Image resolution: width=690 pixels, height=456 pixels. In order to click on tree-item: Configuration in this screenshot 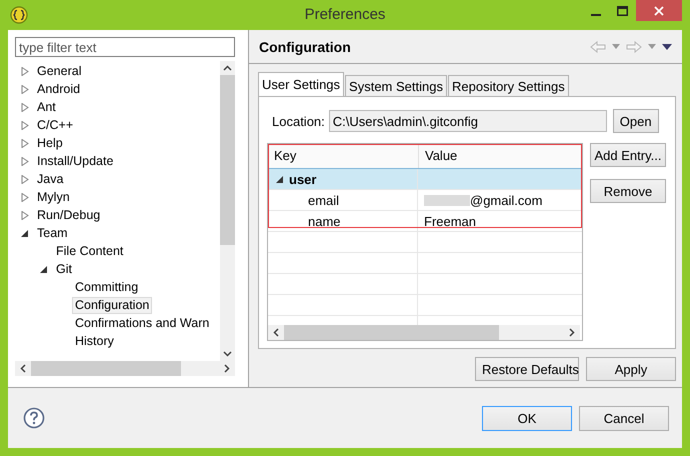, I will do `click(112, 305)`.